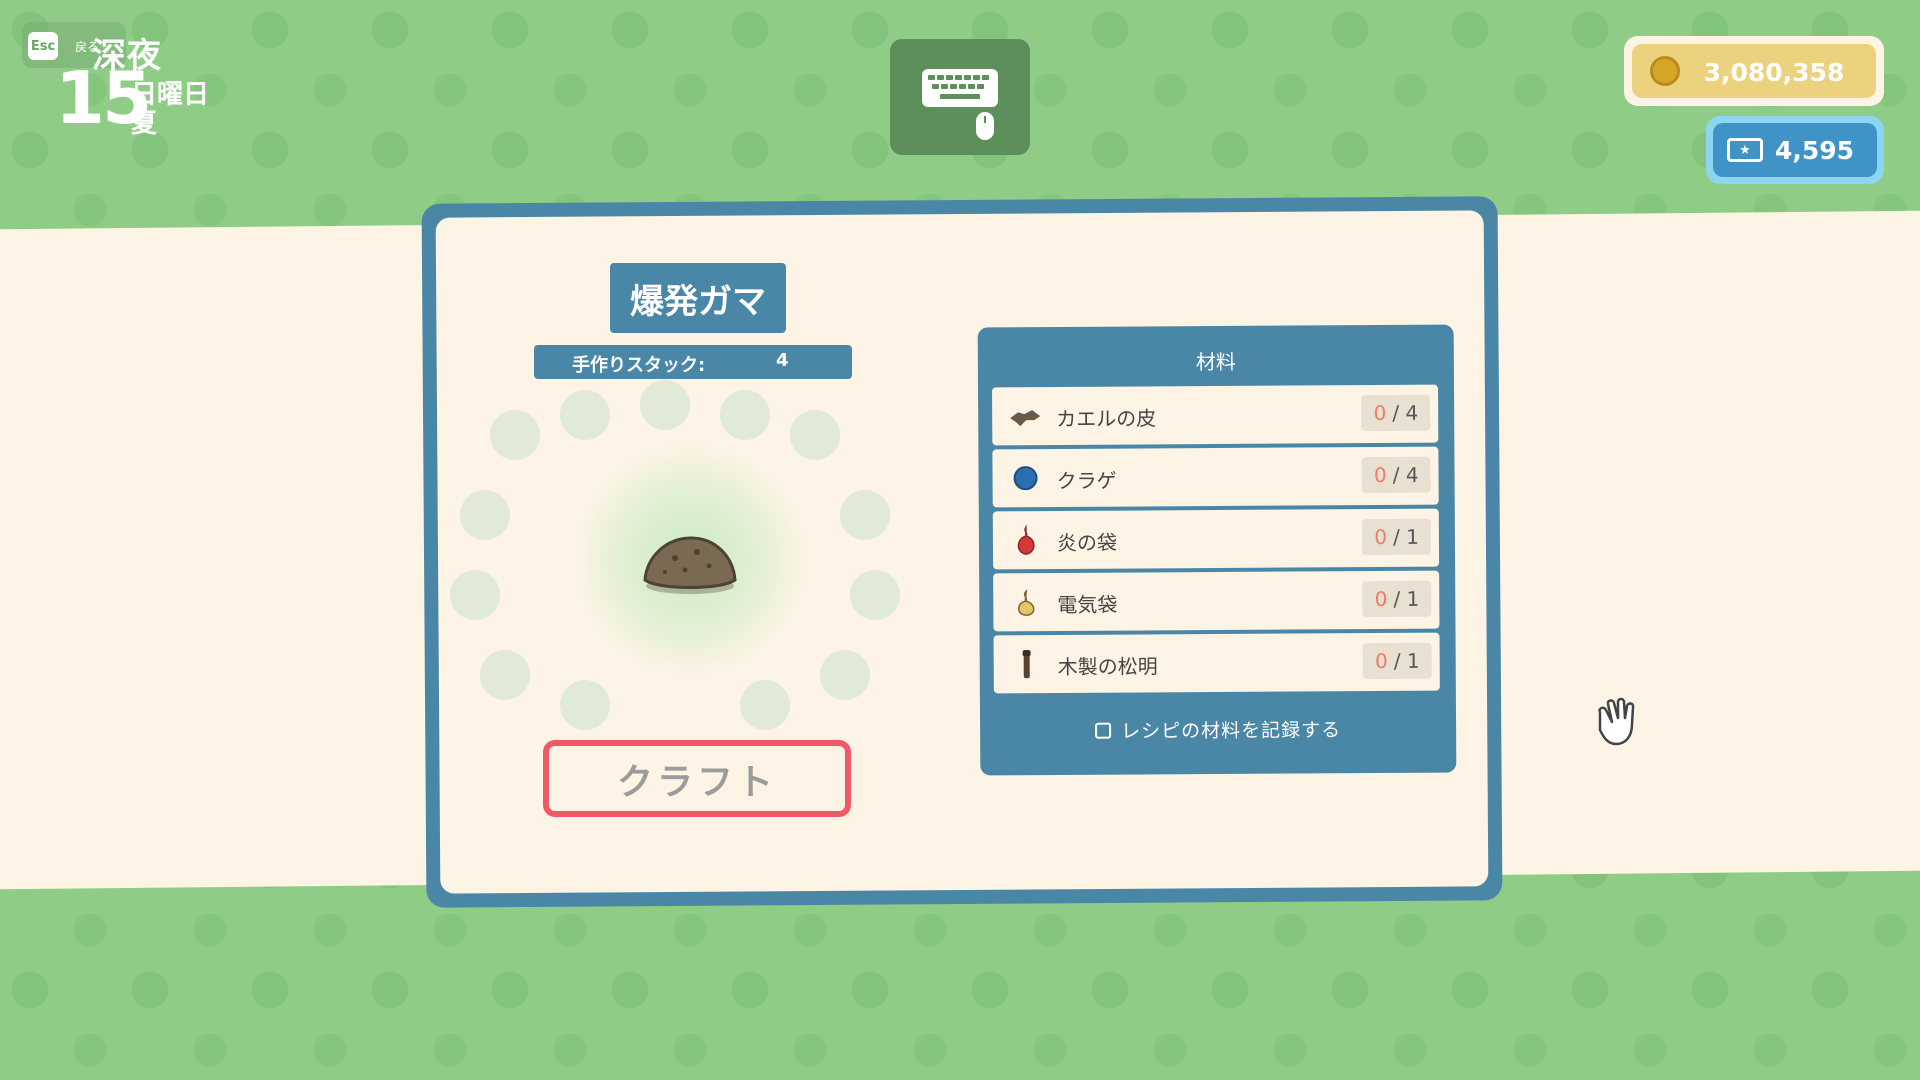 This screenshot has height=1080, width=1920. Describe the element at coordinates (1086, 480) in the screenshot. I see `material-name: クラゲ` at that location.